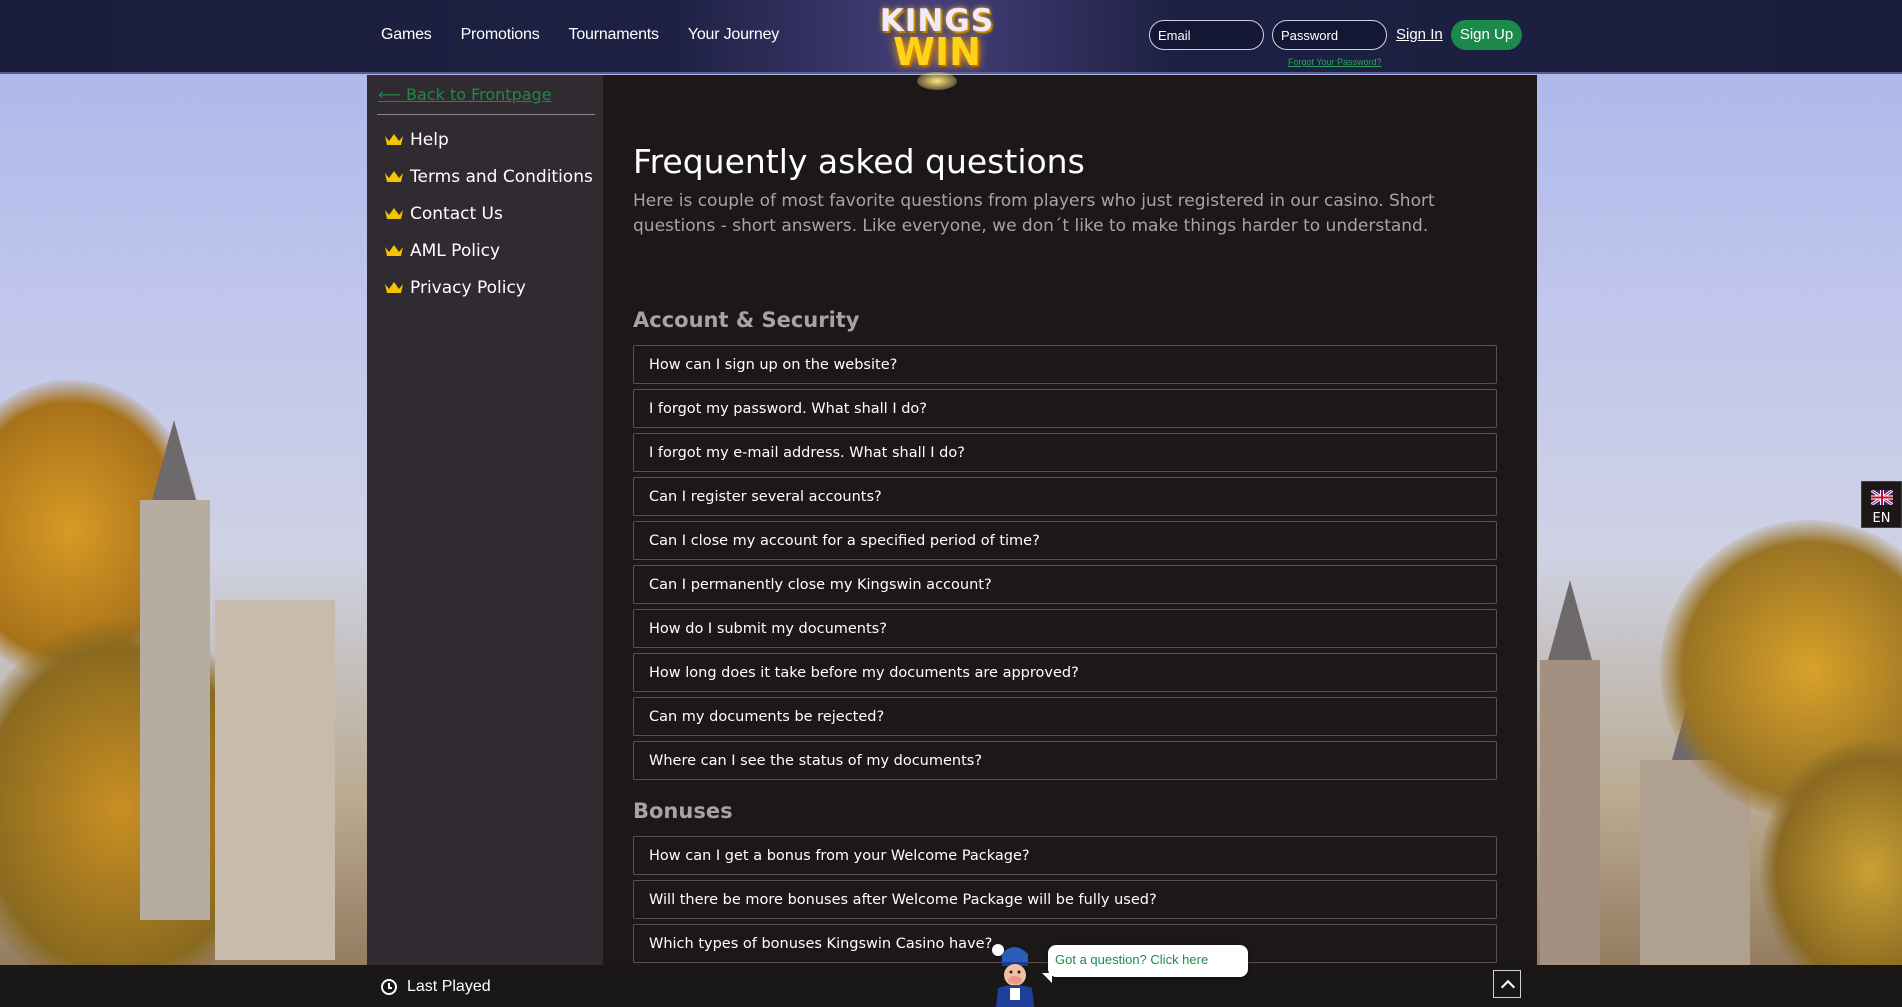 Image resolution: width=1902 pixels, height=1007 pixels. Describe the element at coordinates (1507, 984) in the screenshot. I see `scroll-to-top-button` at that location.